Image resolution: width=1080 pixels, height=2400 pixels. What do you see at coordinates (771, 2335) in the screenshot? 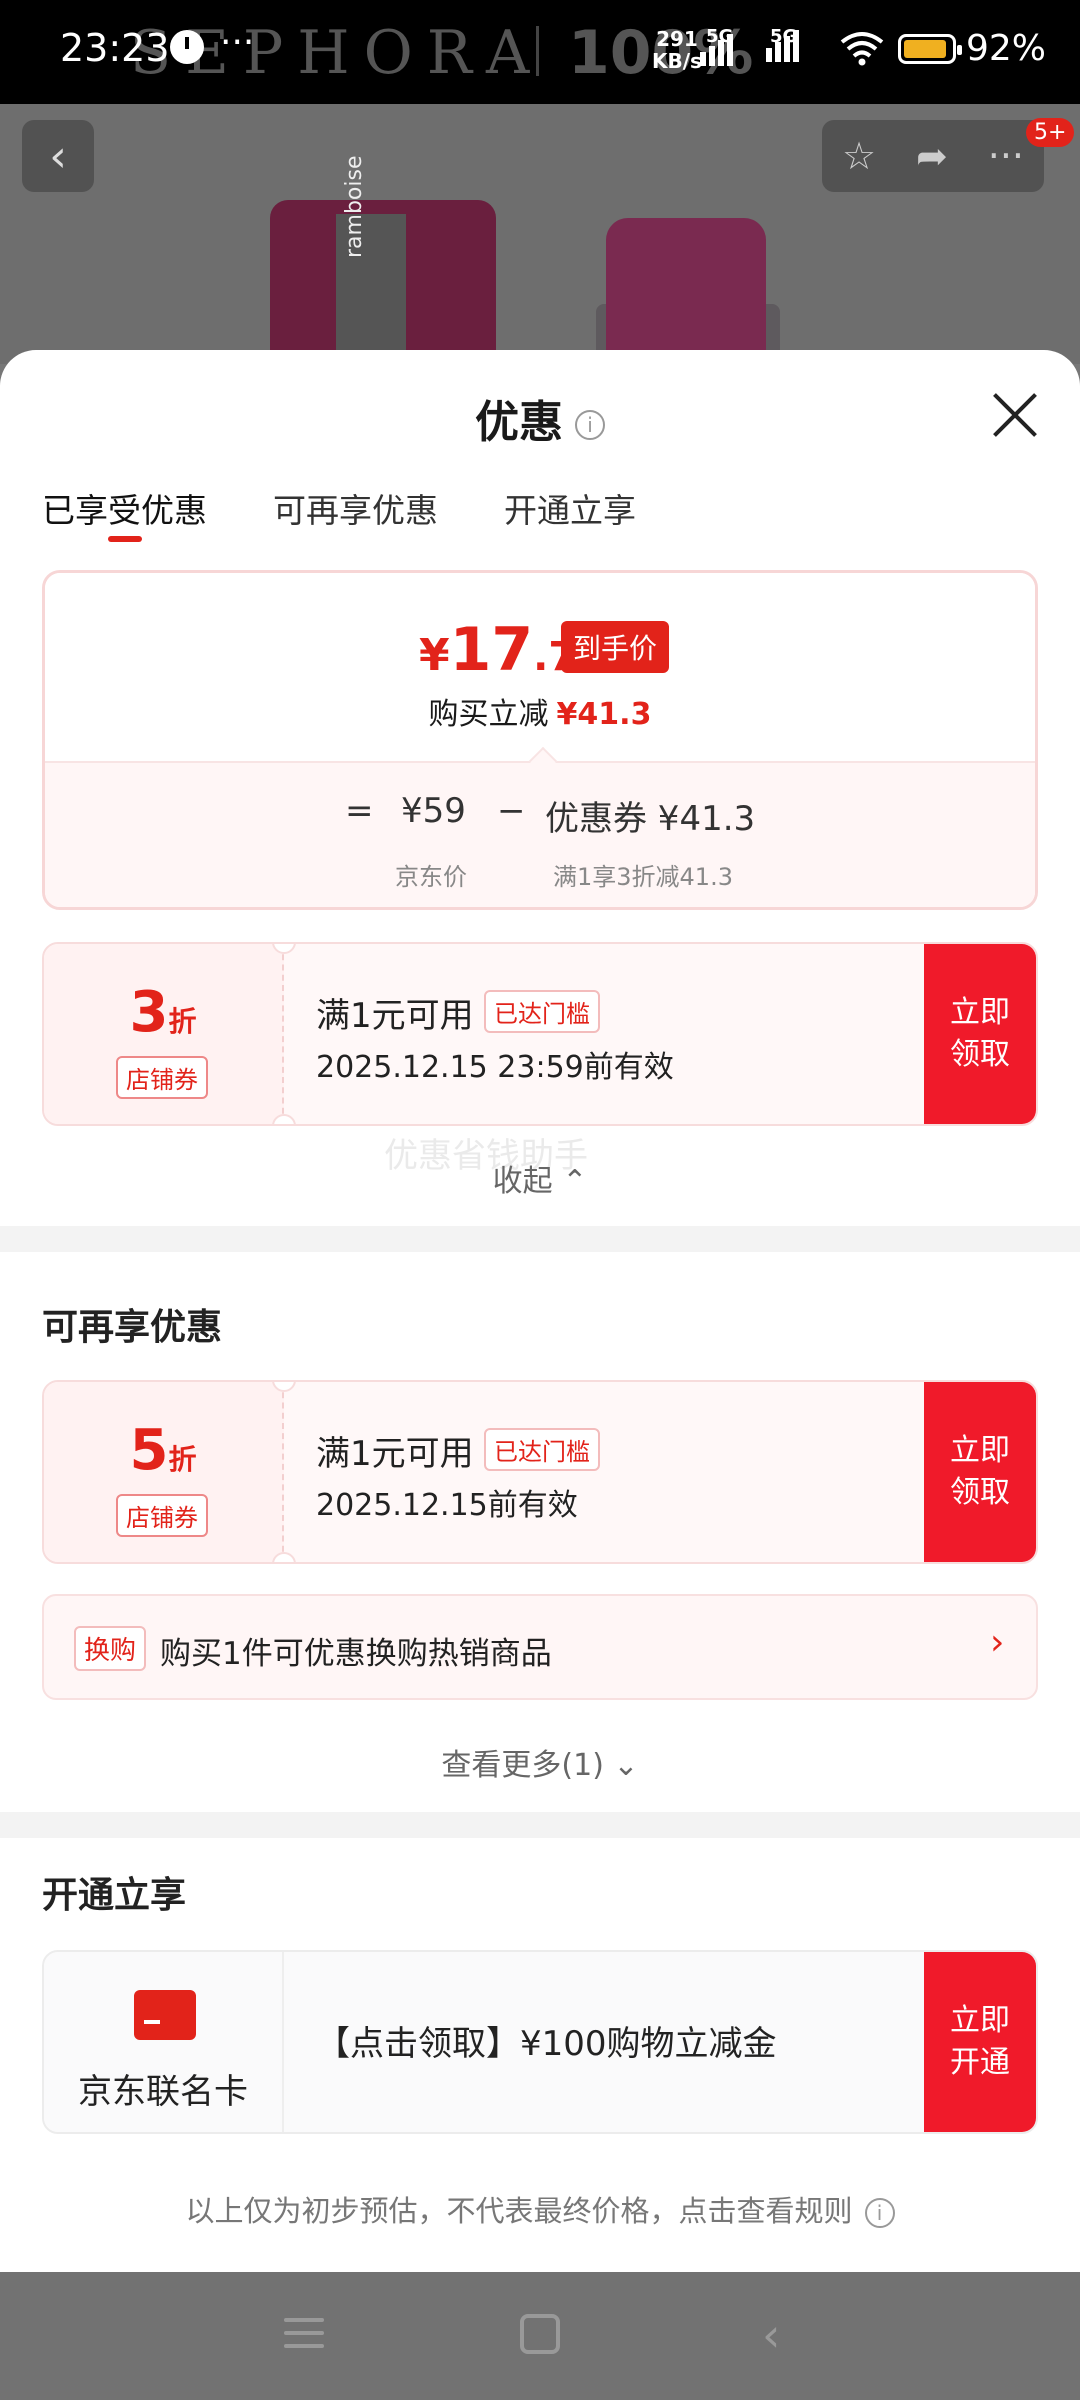
I see `nav-back-icon: ‹` at bounding box center [771, 2335].